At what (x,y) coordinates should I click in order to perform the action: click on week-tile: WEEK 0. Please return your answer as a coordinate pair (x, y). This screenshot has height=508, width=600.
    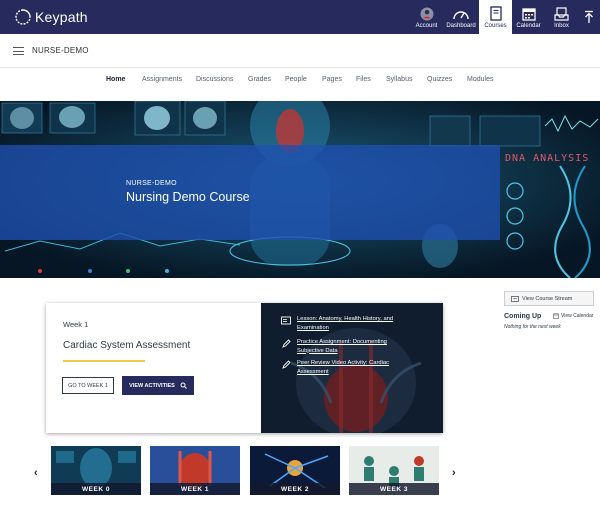
    Looking at the image, I should click on (96, 470).